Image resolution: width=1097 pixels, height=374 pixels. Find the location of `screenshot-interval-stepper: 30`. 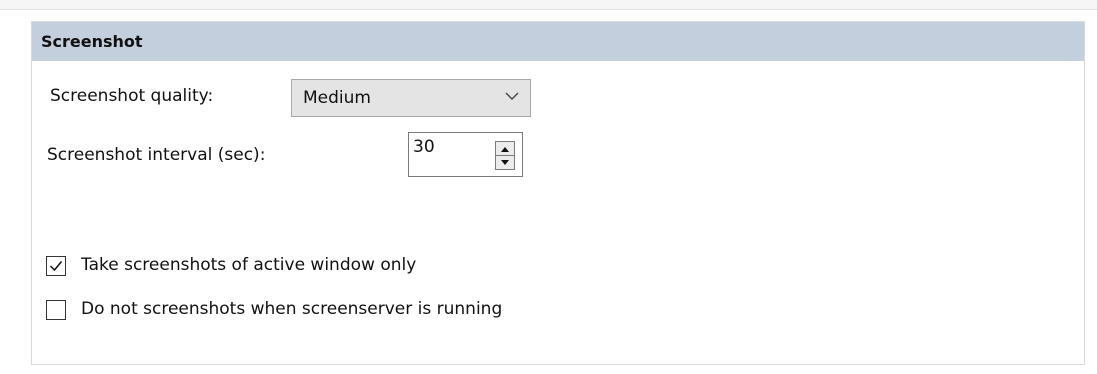

screenshot-interval-stepper: 30 is located at coordinates (465, 154).